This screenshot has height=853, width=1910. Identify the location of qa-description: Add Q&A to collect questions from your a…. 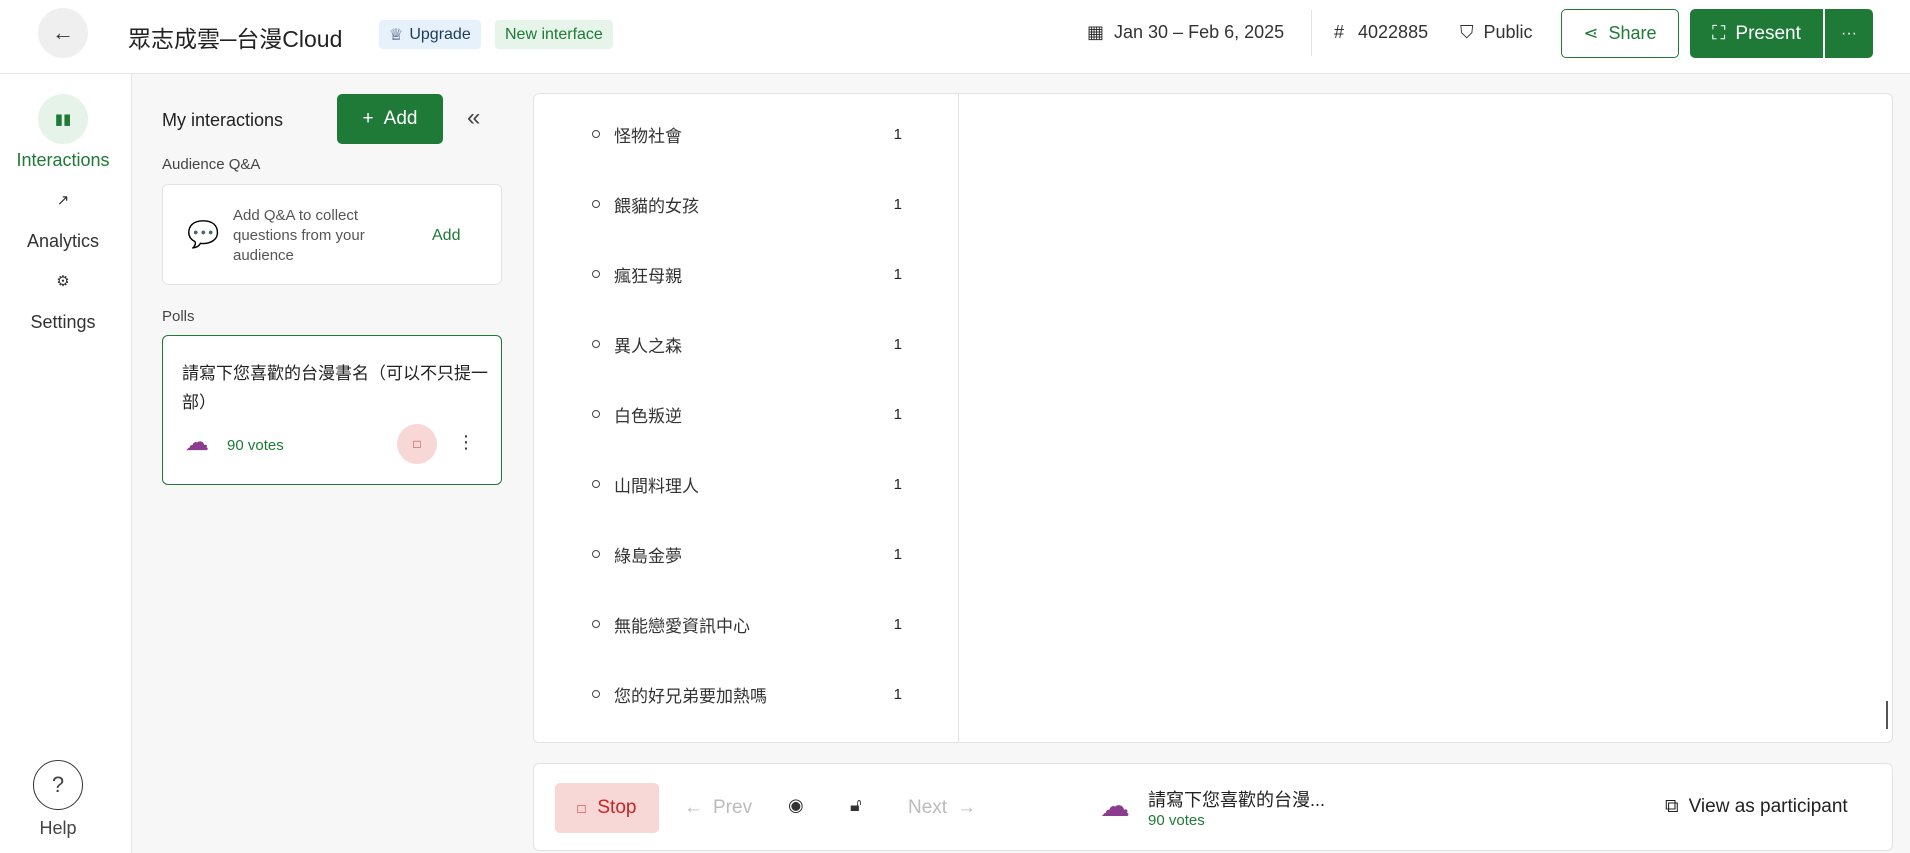
(299, 235).